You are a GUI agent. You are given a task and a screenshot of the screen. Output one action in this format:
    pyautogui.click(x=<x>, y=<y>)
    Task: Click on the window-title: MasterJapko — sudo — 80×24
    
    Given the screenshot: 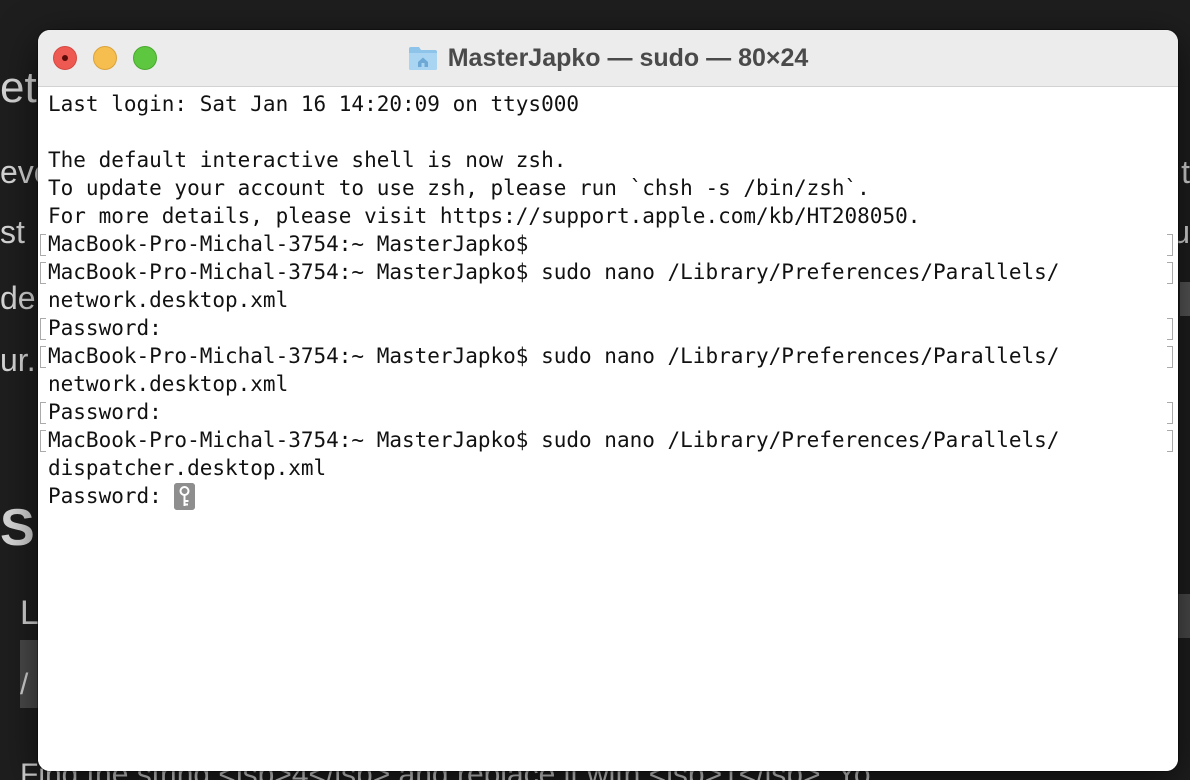 What is the action you would take?
    pyautogui.click(x=628, y=57)
    